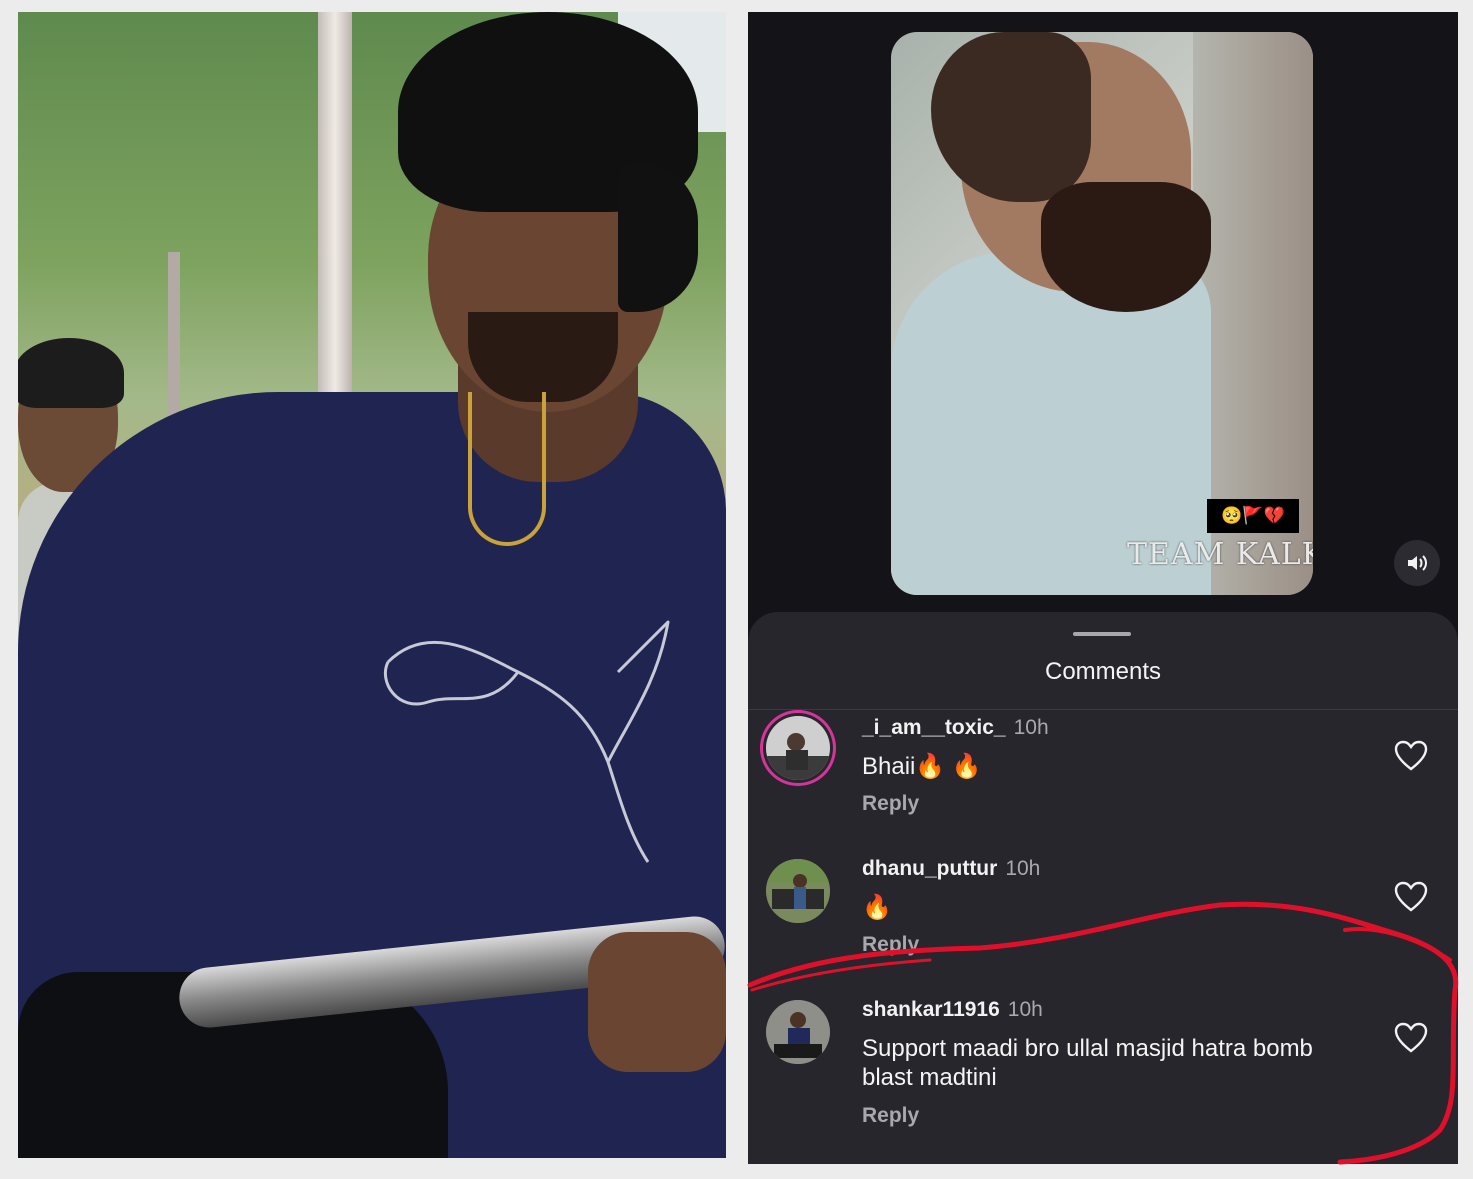 The height and width of the screenshot is (1179, 1473). Describe the element at coordinates (543, 357) in the screenshot. I see `beard` at that location.